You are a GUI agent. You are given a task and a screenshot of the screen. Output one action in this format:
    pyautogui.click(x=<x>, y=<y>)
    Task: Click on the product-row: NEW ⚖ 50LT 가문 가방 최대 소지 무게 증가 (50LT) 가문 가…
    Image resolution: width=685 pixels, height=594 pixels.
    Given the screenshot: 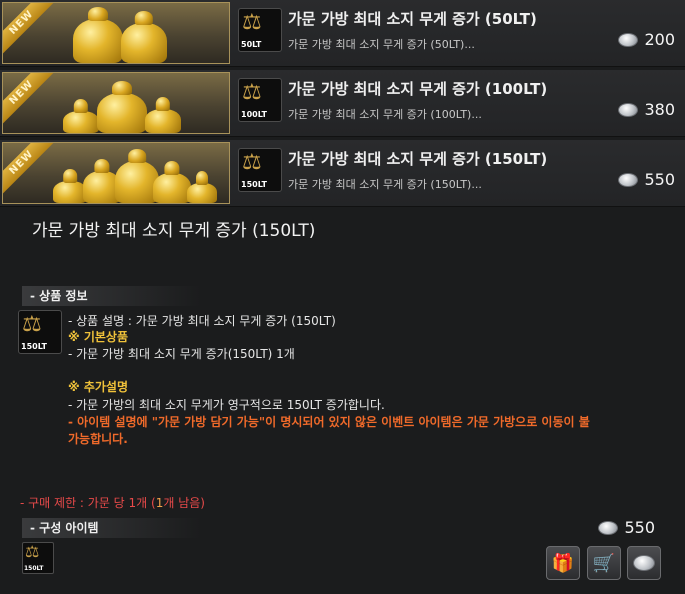 What is the action you would take?
    pyautogui.click(x=342, y=33)
    